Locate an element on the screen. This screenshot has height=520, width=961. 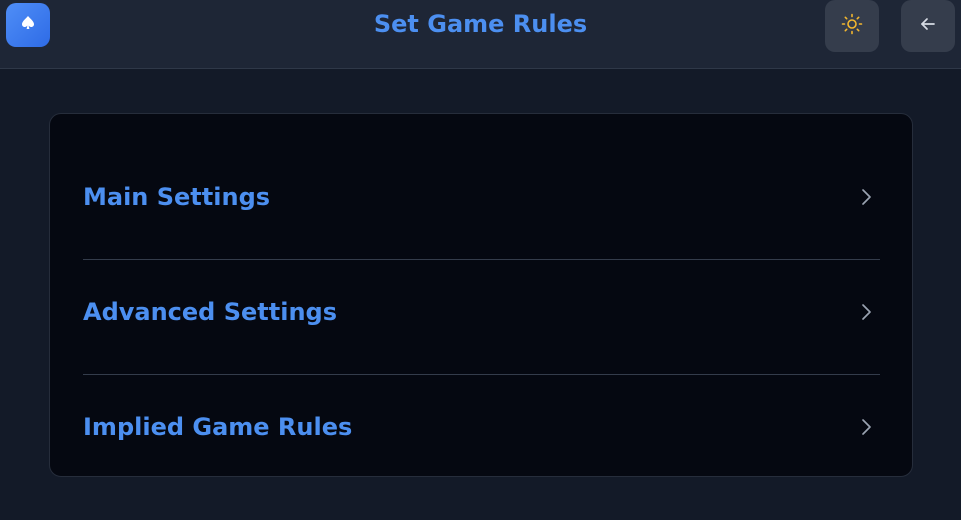
back-button is located at coordinates (928, 26).